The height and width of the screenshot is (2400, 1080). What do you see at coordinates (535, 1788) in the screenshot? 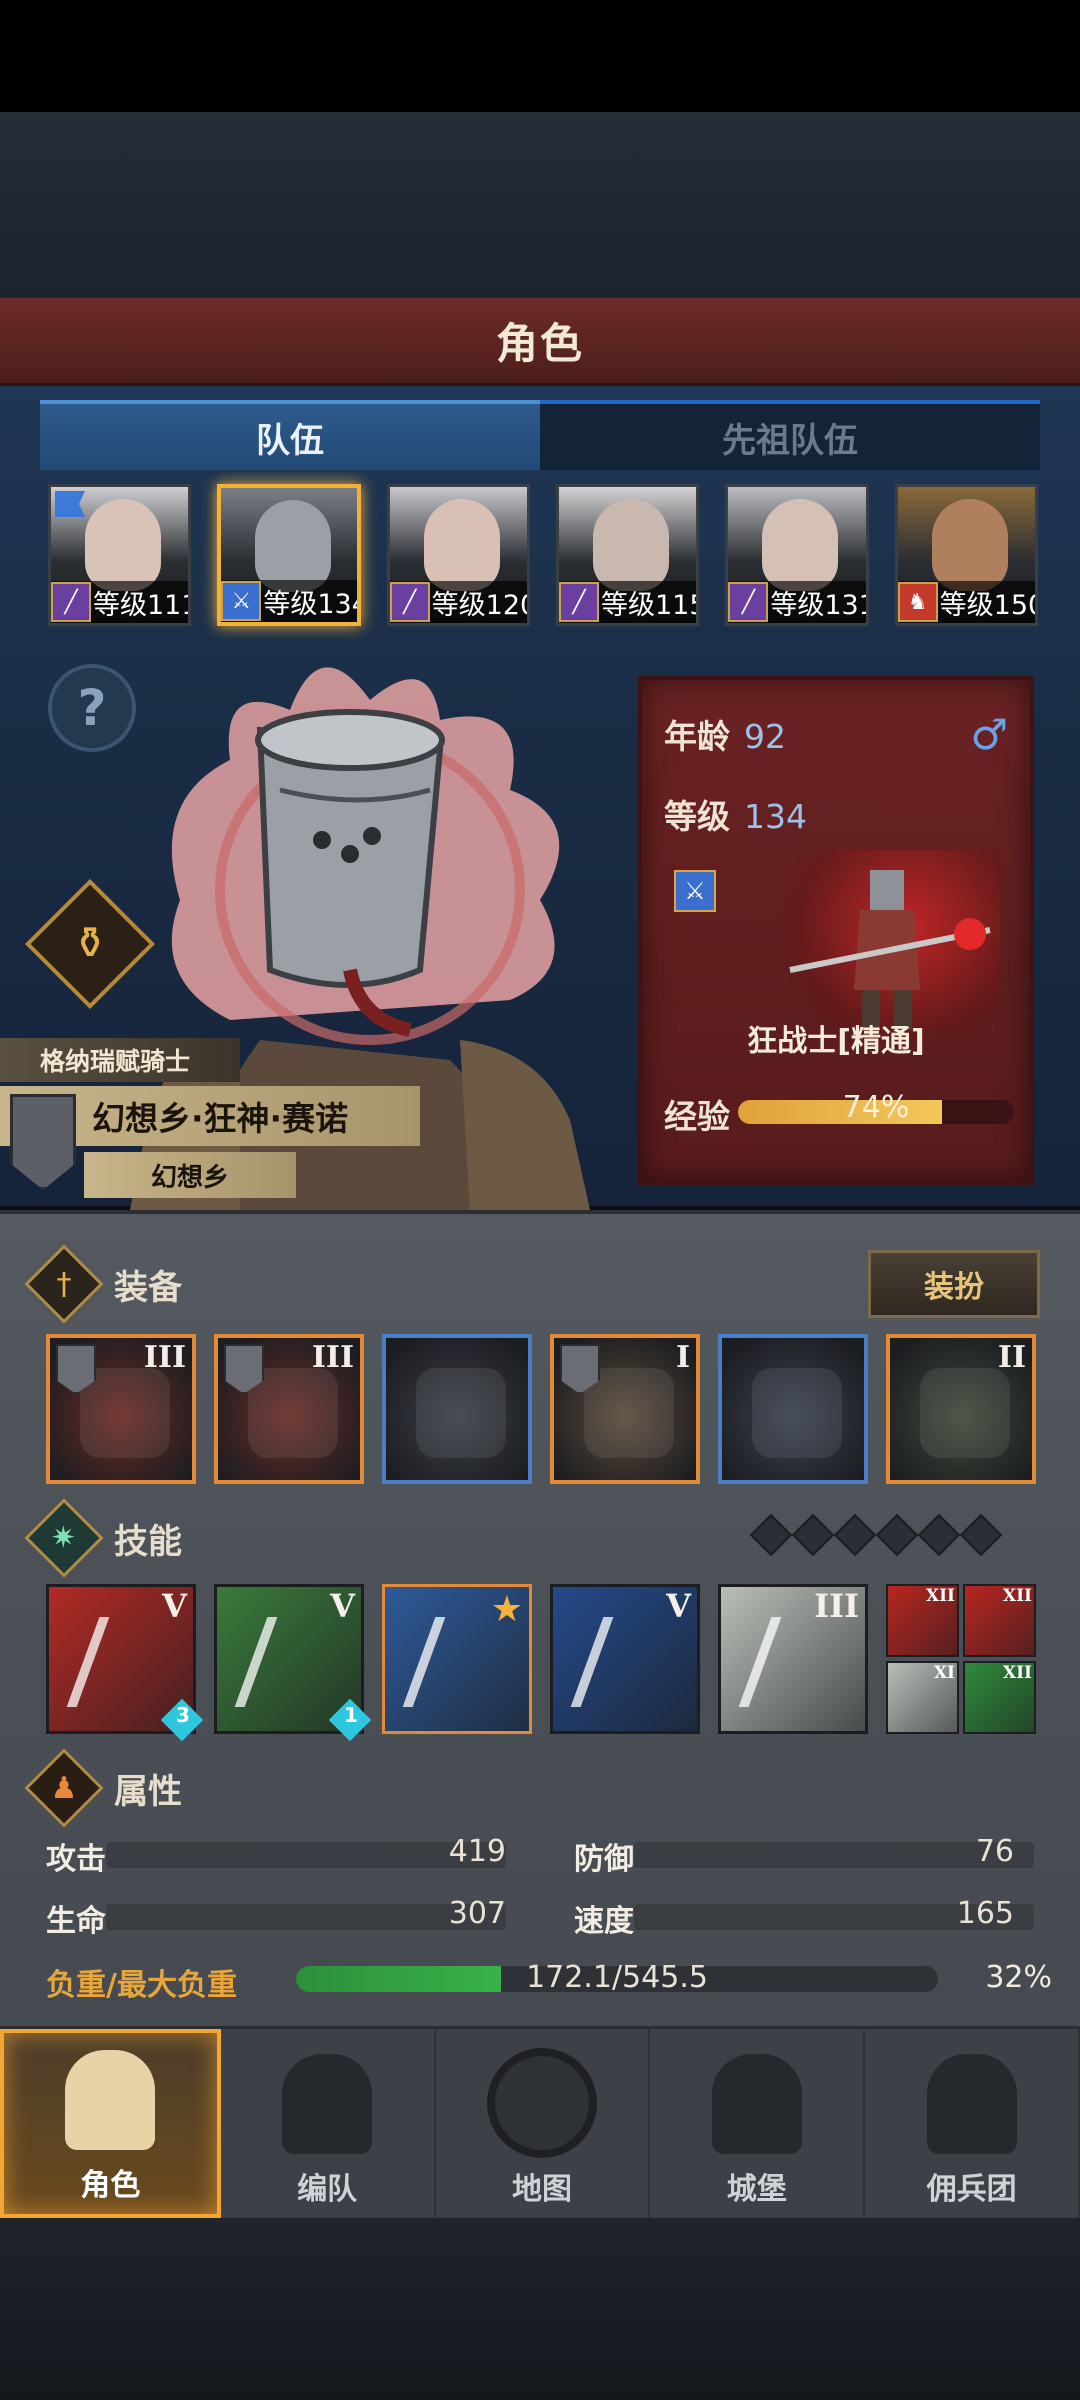
I see `attributes-header: ♟ 属性` at bounding box center [535, 1788].